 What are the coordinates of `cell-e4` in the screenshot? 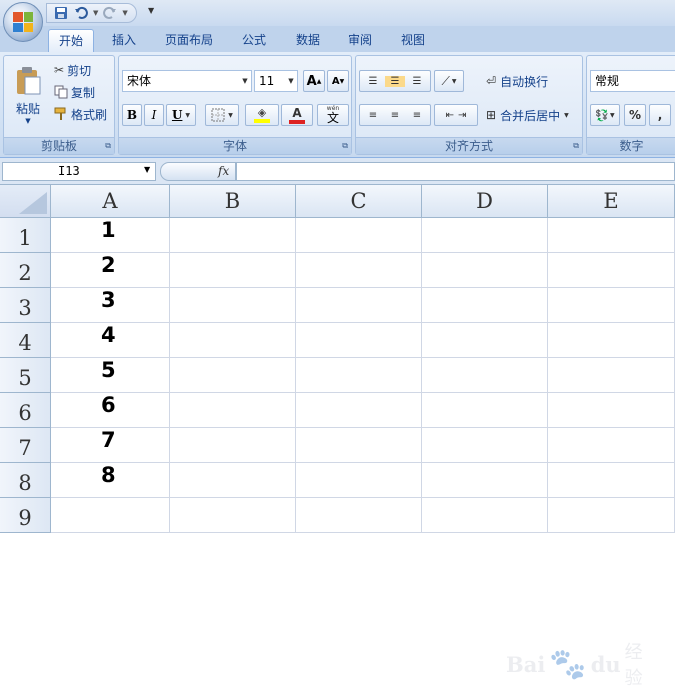 It's located at (611, 340).